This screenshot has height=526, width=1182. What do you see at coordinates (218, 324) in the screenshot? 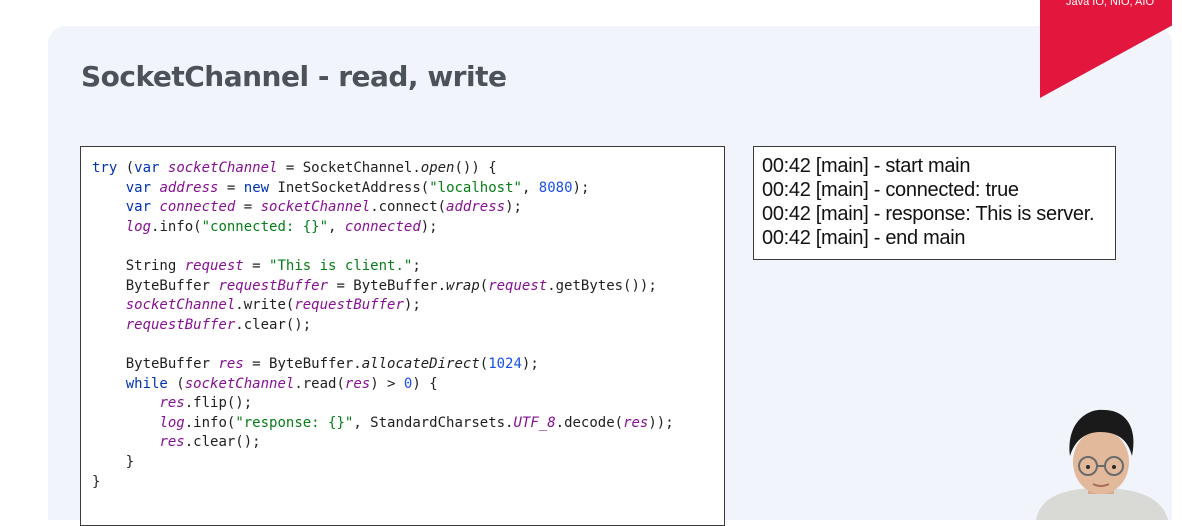
I see `code-line: requestBuffer.clear();` at bounding box center [218, 324].